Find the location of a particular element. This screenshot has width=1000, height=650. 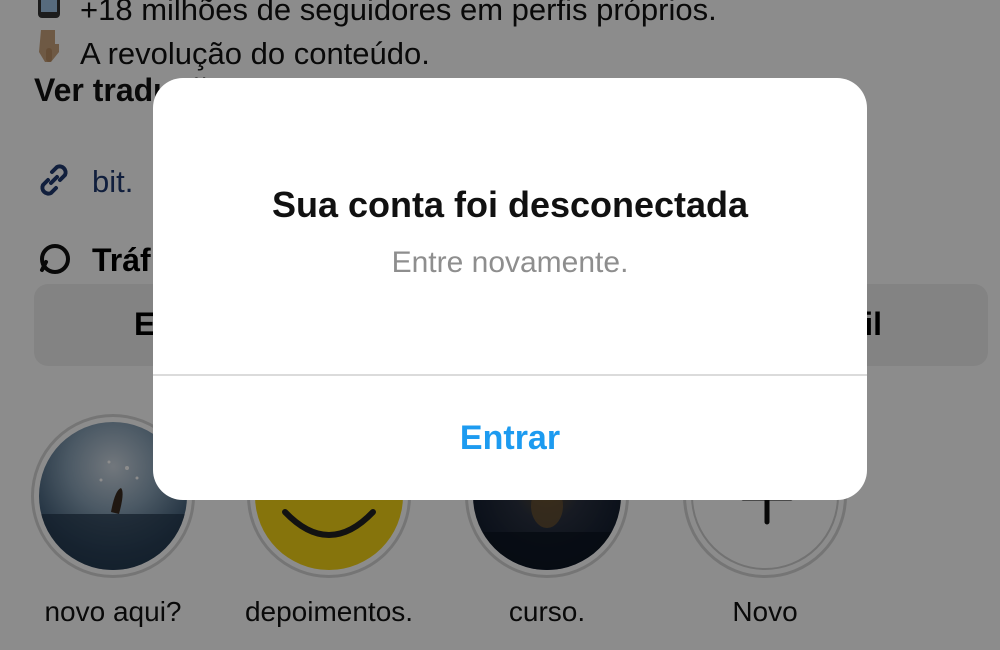

login-button: Entrar is located at coordinates (510, 438).